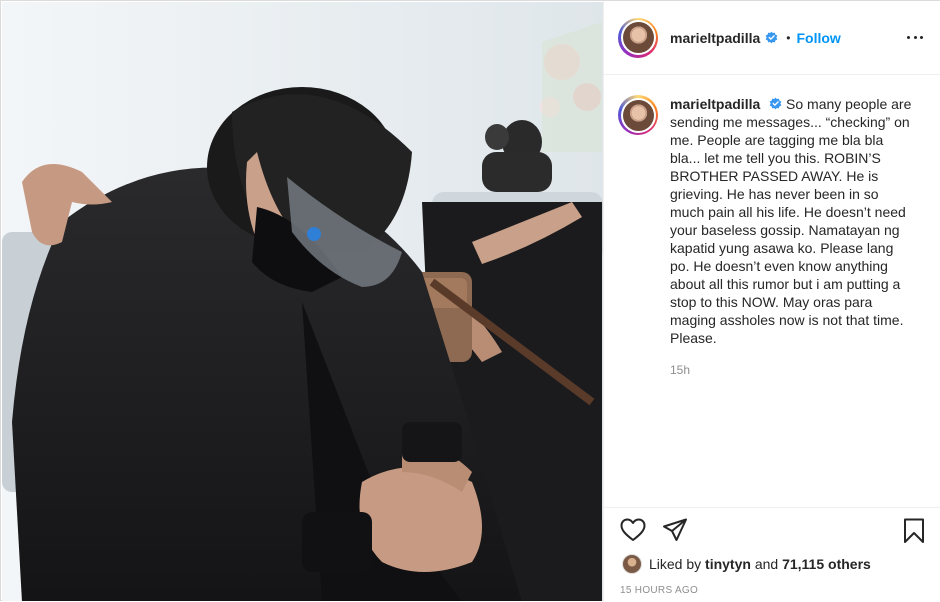 The height and width of the screenshot is (602, 940). I want to click on liked-by-others: 71,115 others, so click(826, 564).